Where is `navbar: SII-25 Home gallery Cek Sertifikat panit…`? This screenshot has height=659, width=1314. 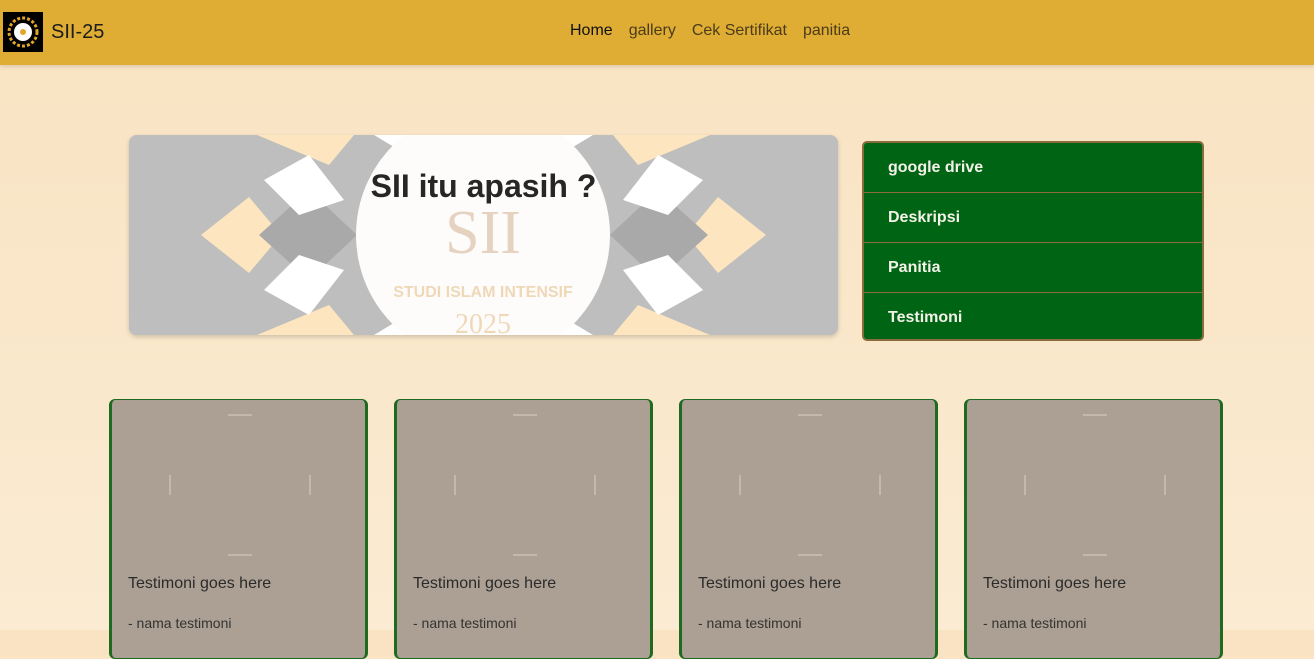
navbar: SII-25 Home gallery Cek Sertifikat panit… is located at coordinates (657, 32).